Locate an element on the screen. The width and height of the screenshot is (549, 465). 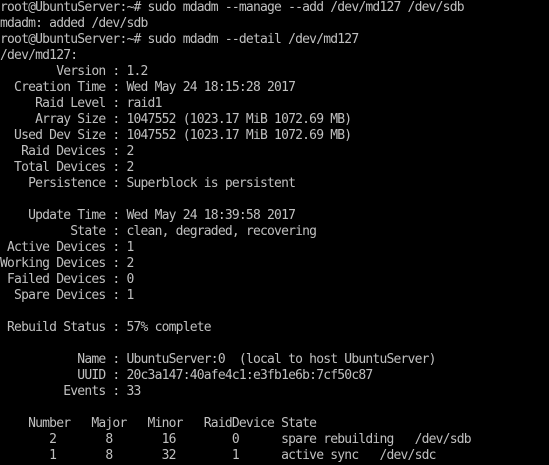
terminal-line-add-result: mdadm: added /dev/sdb is located at coordinates (74, 23).